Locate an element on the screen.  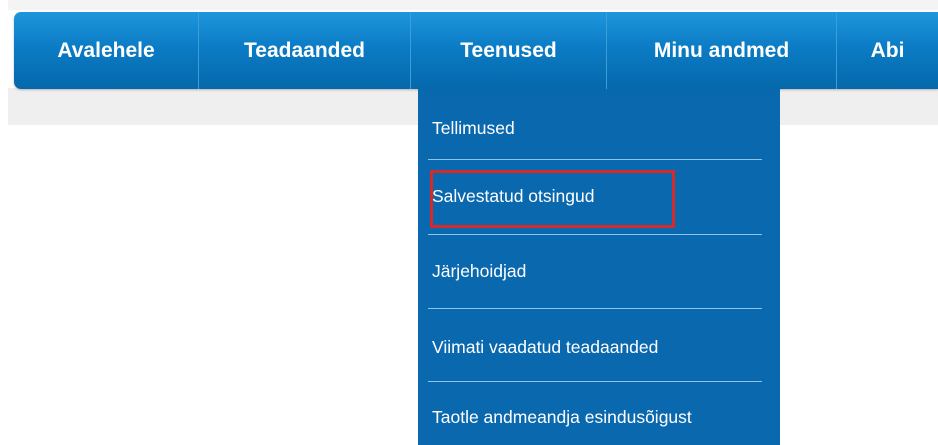
nav-item-avalehele: Avalehele is located at coordinates (106, 50).